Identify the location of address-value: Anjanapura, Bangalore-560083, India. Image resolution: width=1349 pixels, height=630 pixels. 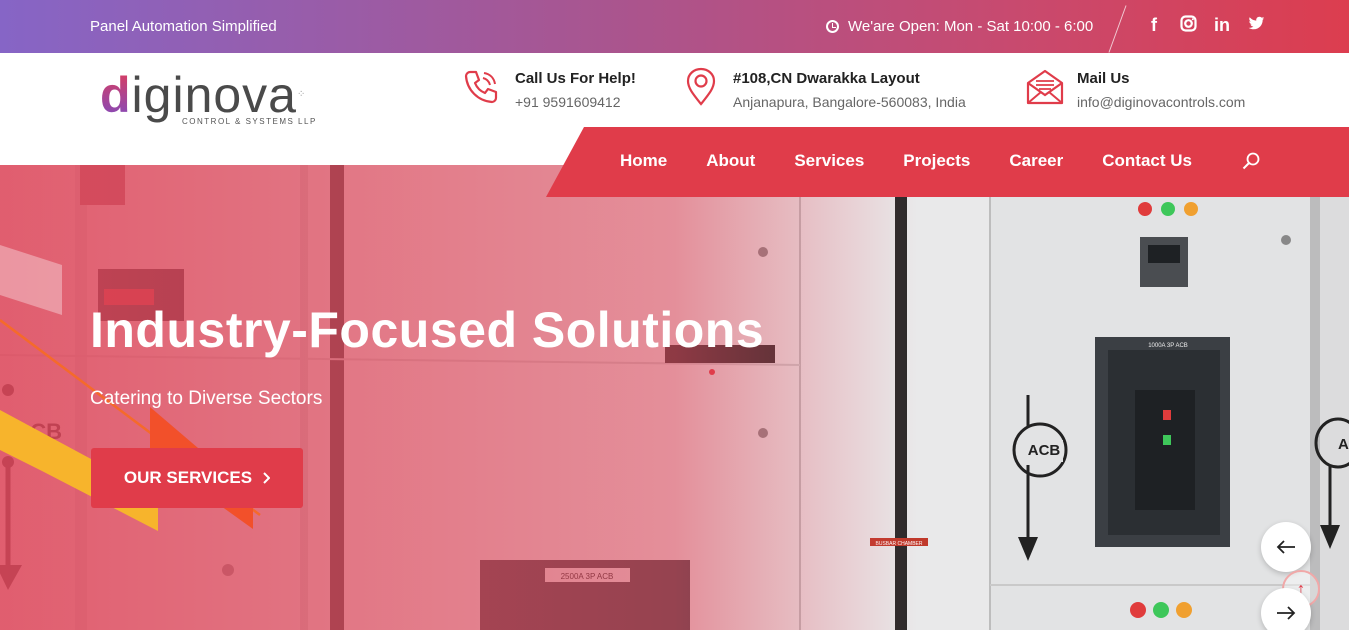
(849, 102).